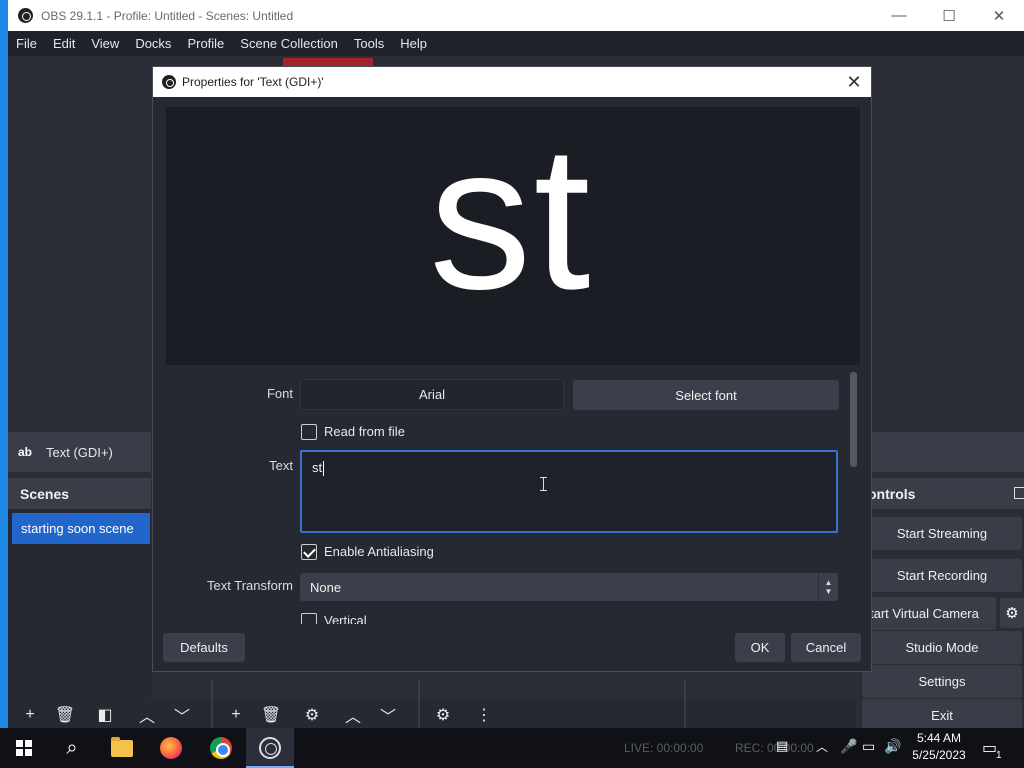 Image resolution: width=1024 pixels, height=768 pixels. Describe the element at coordinates (413, 43) in the screenshot. I see `menu-help: Help` at that location.